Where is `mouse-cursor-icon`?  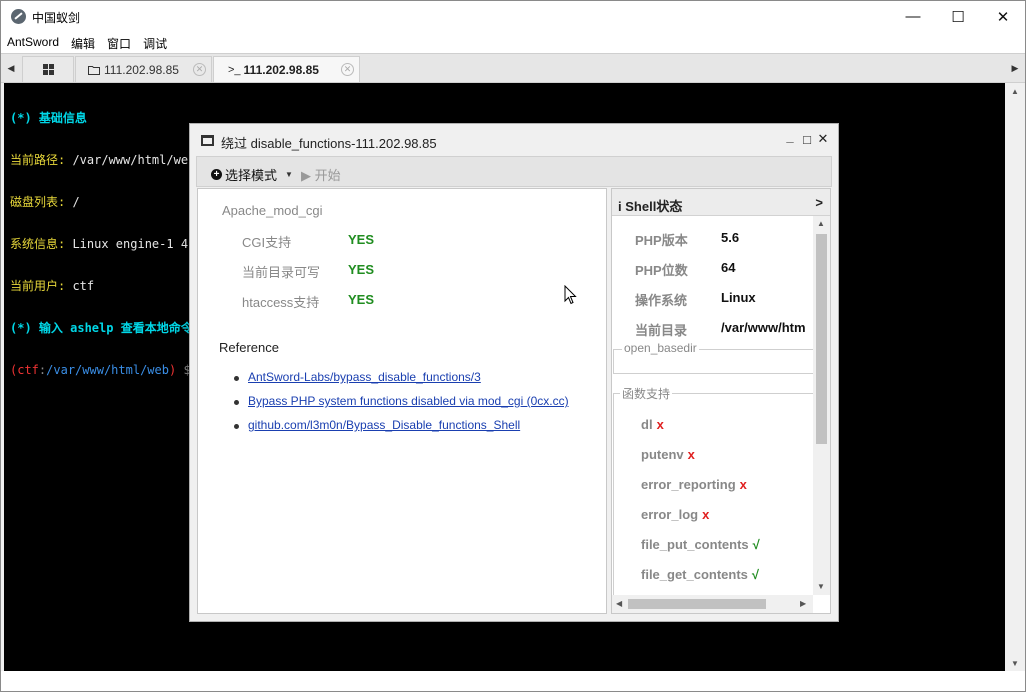
mouse-cursor-icon is located at coordinates (570, 295).